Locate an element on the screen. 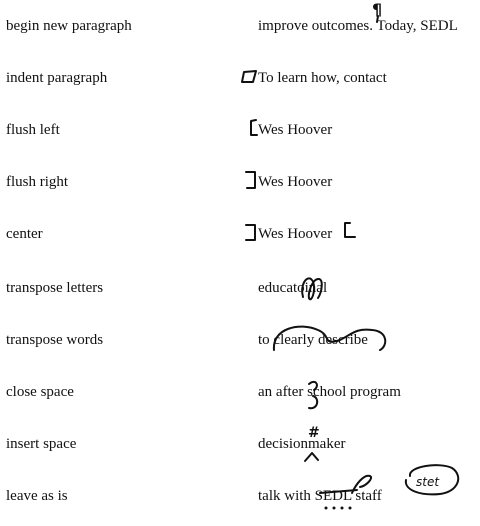 This screenshot has width=480, height=526. flush-left-bracket-mark is located at coordinates (254, 127).